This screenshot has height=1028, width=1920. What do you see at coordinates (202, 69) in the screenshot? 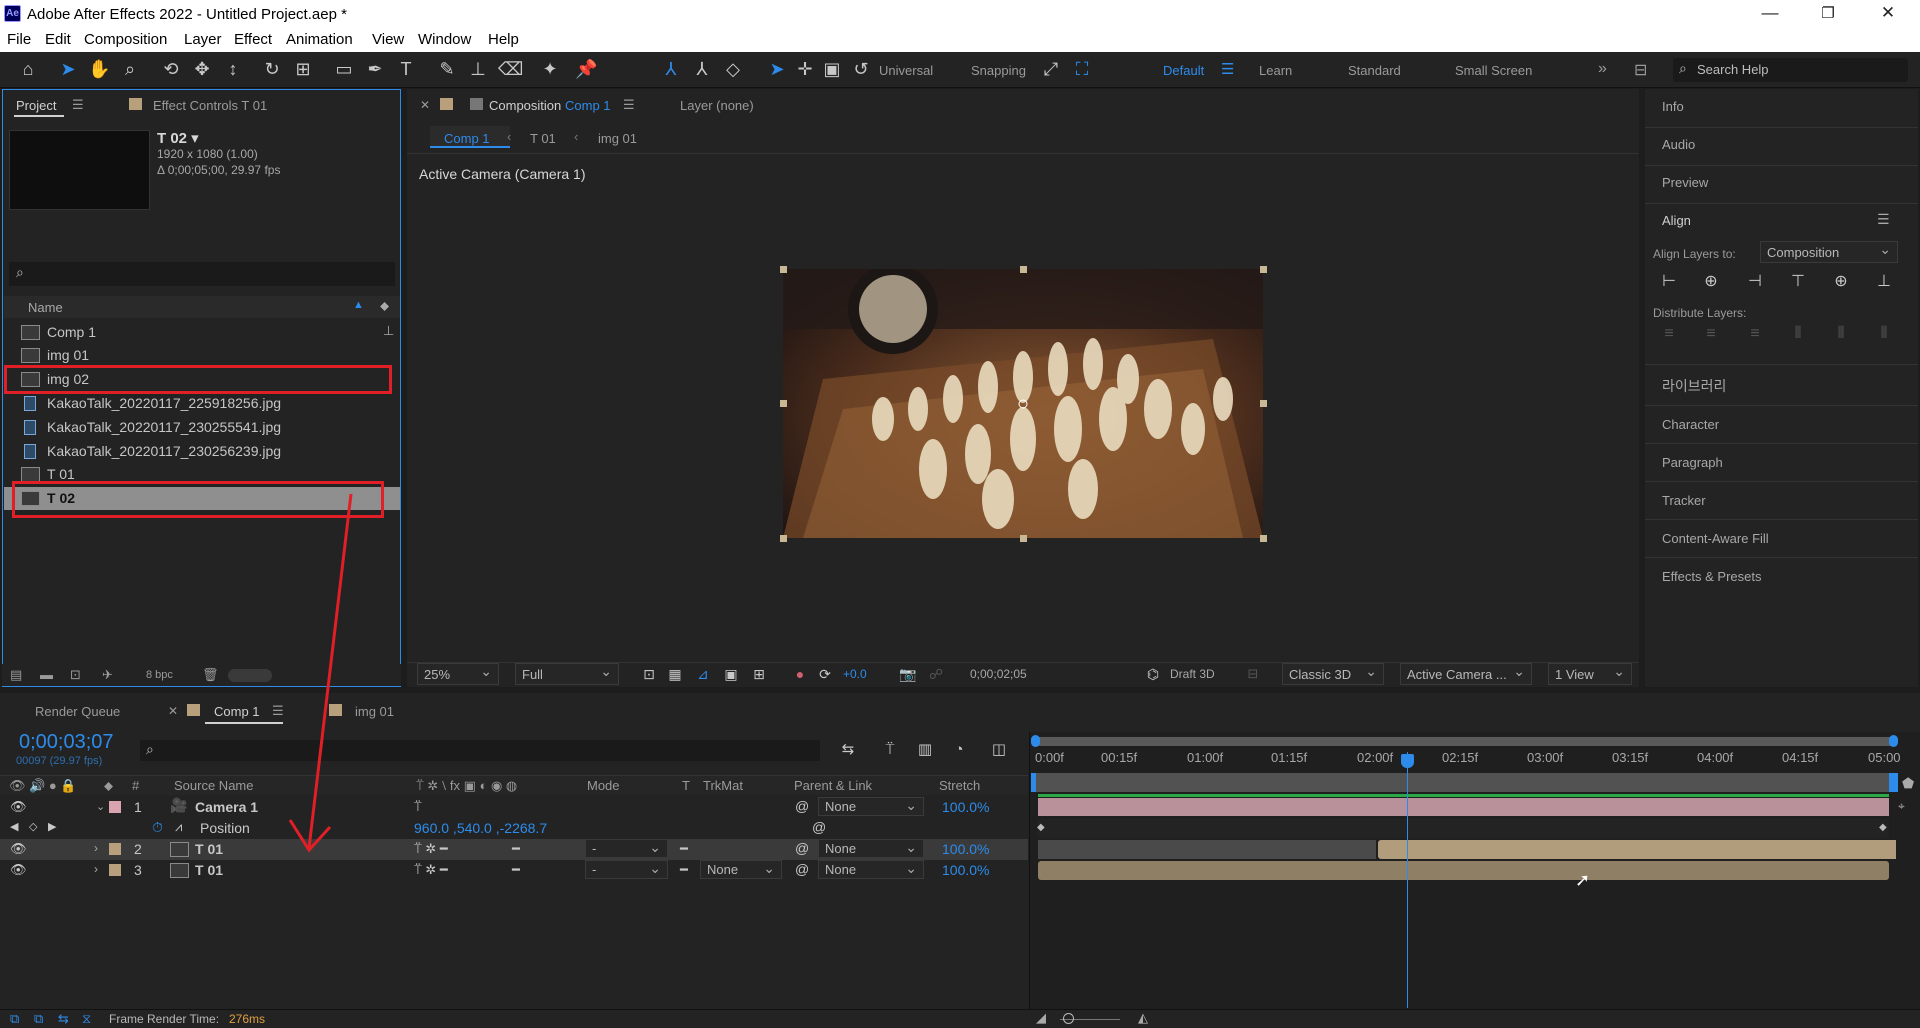
I see `pan-camera-icon: ✥` at bounding box center [202, 69].